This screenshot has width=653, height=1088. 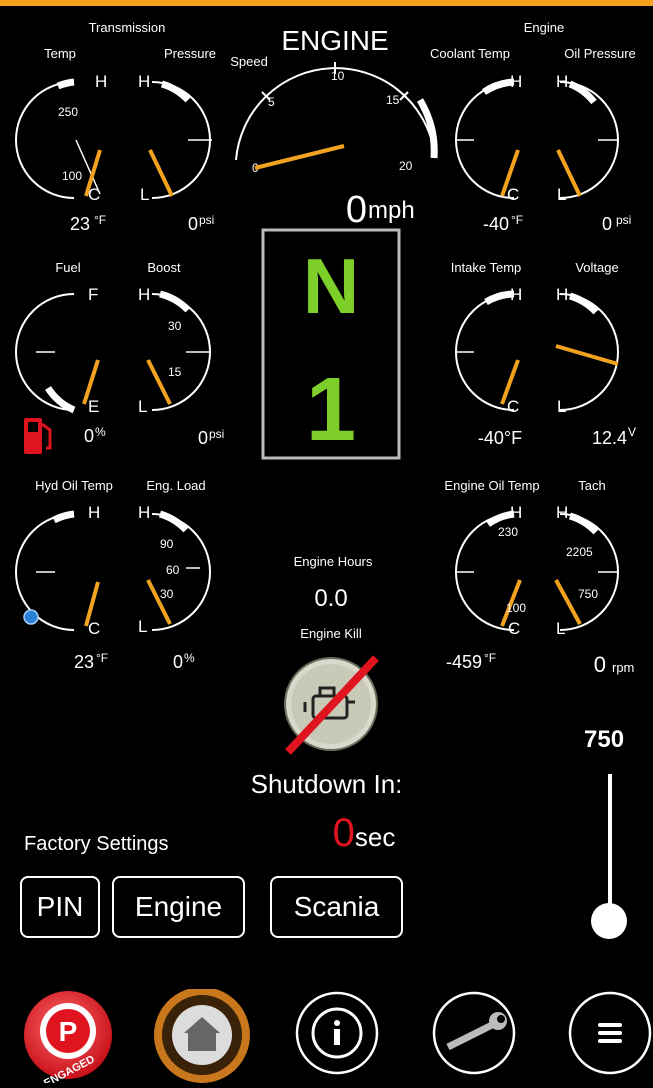 I want to click on gauge-unit: rpm, so click(x=623, y=667).